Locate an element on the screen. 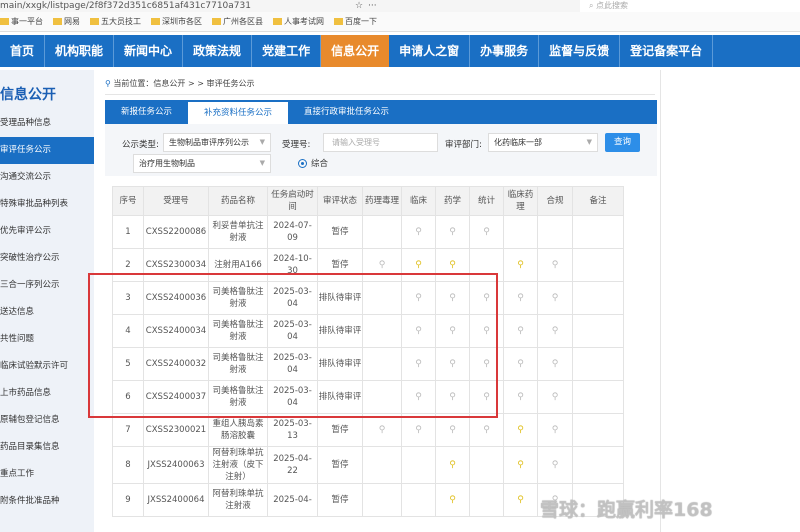 The height and width of the screenshot is (532, 800). more-icon: ··· is located at coordinates (372, 6).